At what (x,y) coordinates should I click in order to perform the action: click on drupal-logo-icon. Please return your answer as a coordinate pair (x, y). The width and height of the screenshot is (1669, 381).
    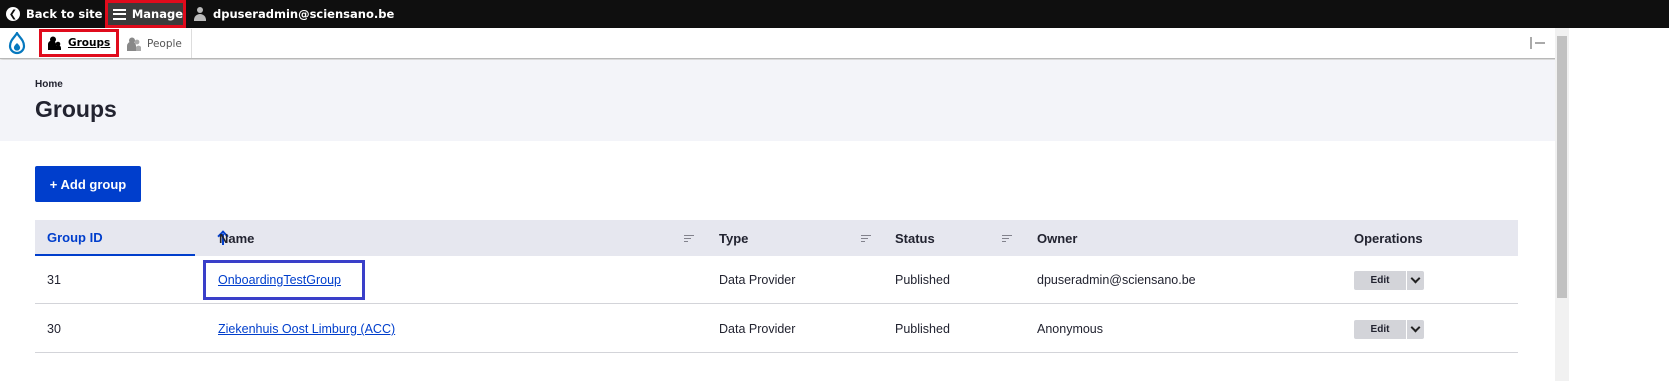
    Looking at the image, I should click on (17, 44).